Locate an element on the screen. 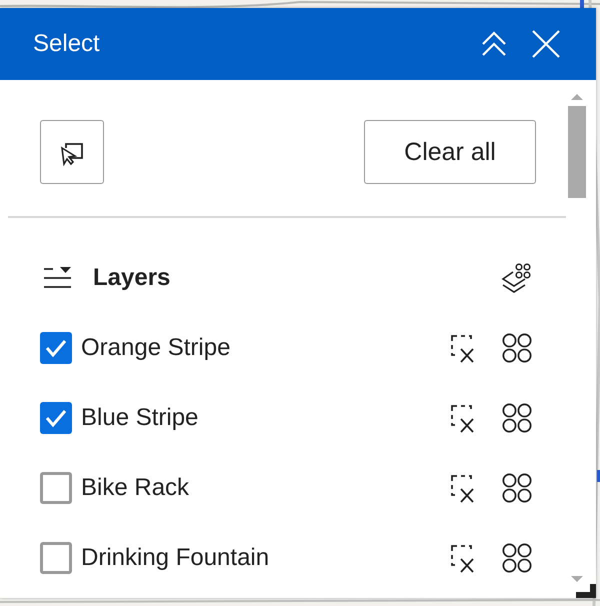  collapse-icon is located at coordinates (494, 44).